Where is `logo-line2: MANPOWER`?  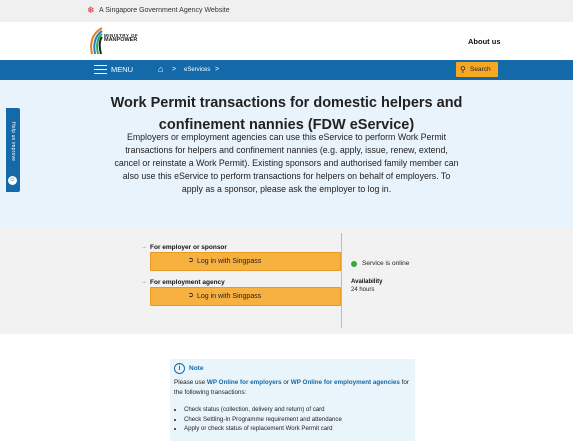
logo-line2: MANPOWER is located at coordinates (121, 40).